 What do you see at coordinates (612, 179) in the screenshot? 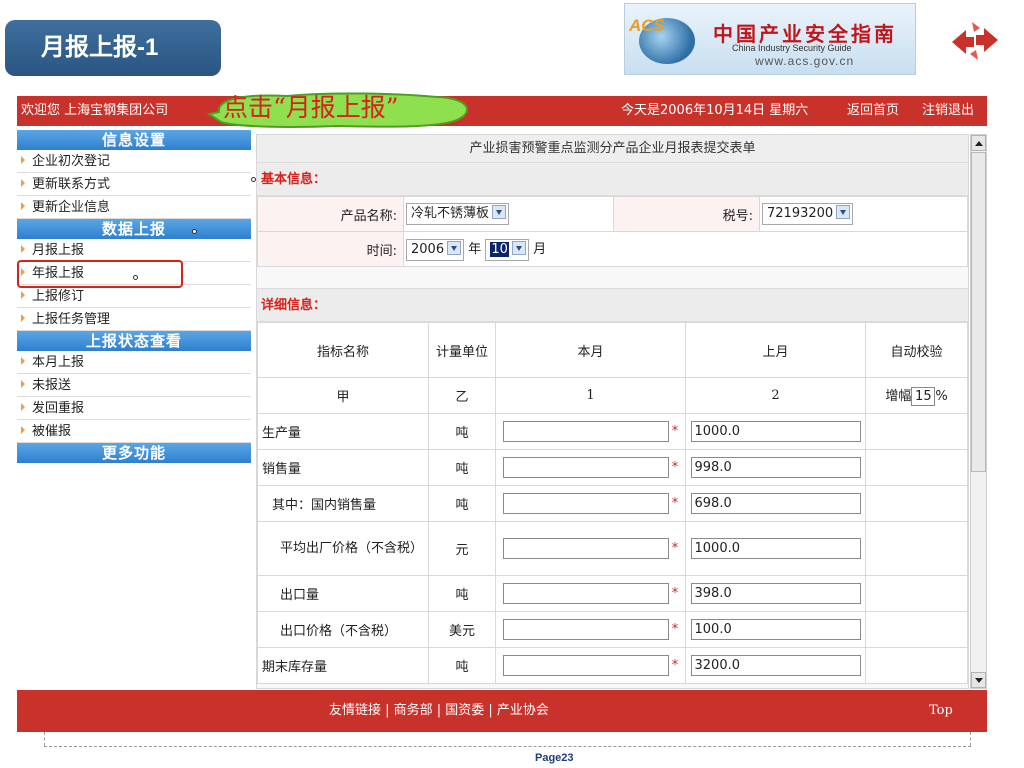
I see `basic-info-header: 基本信息：` at bounding box center [612, 179].